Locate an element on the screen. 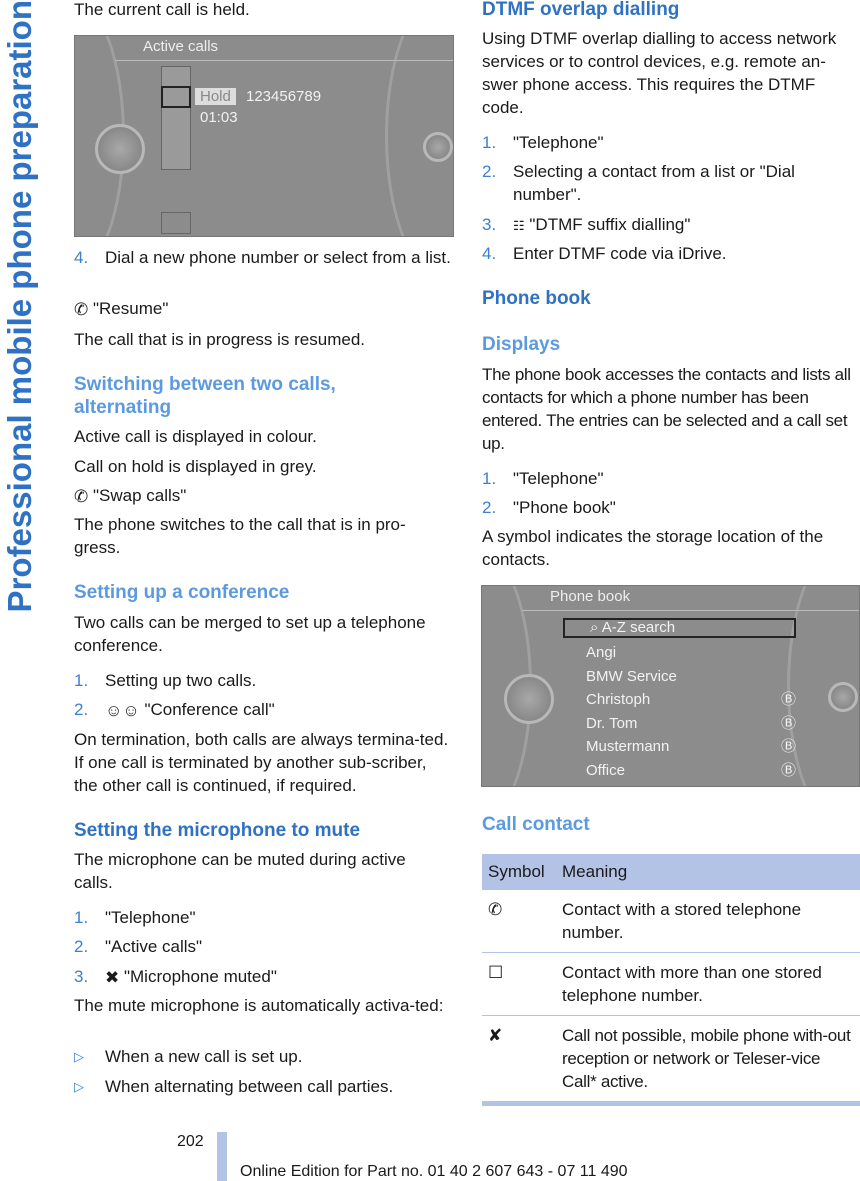 This screenshot has width=860, height=1181. microphone-muted-icon: ✖ is located at coordinates (112, 978).